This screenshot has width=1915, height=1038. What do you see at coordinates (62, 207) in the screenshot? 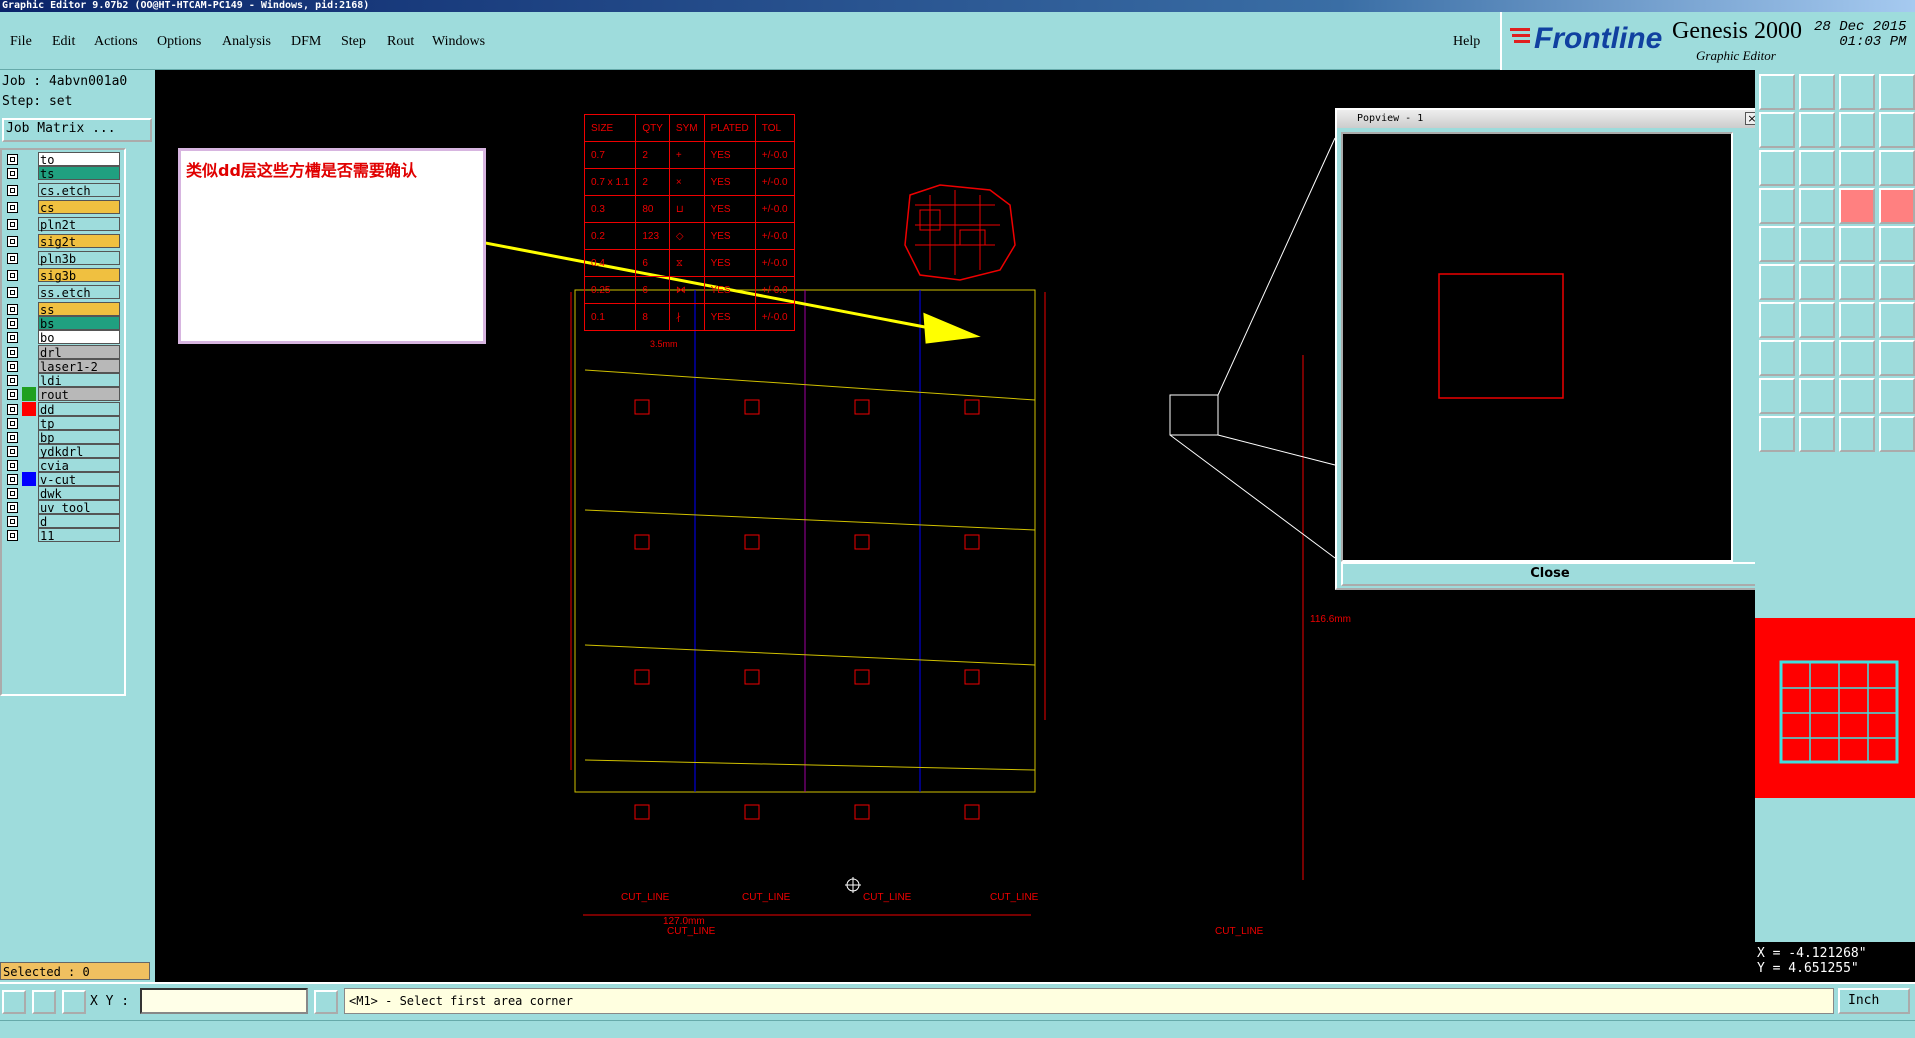
I see `layer-row-cs: cs` at bounding box center [62, 207].